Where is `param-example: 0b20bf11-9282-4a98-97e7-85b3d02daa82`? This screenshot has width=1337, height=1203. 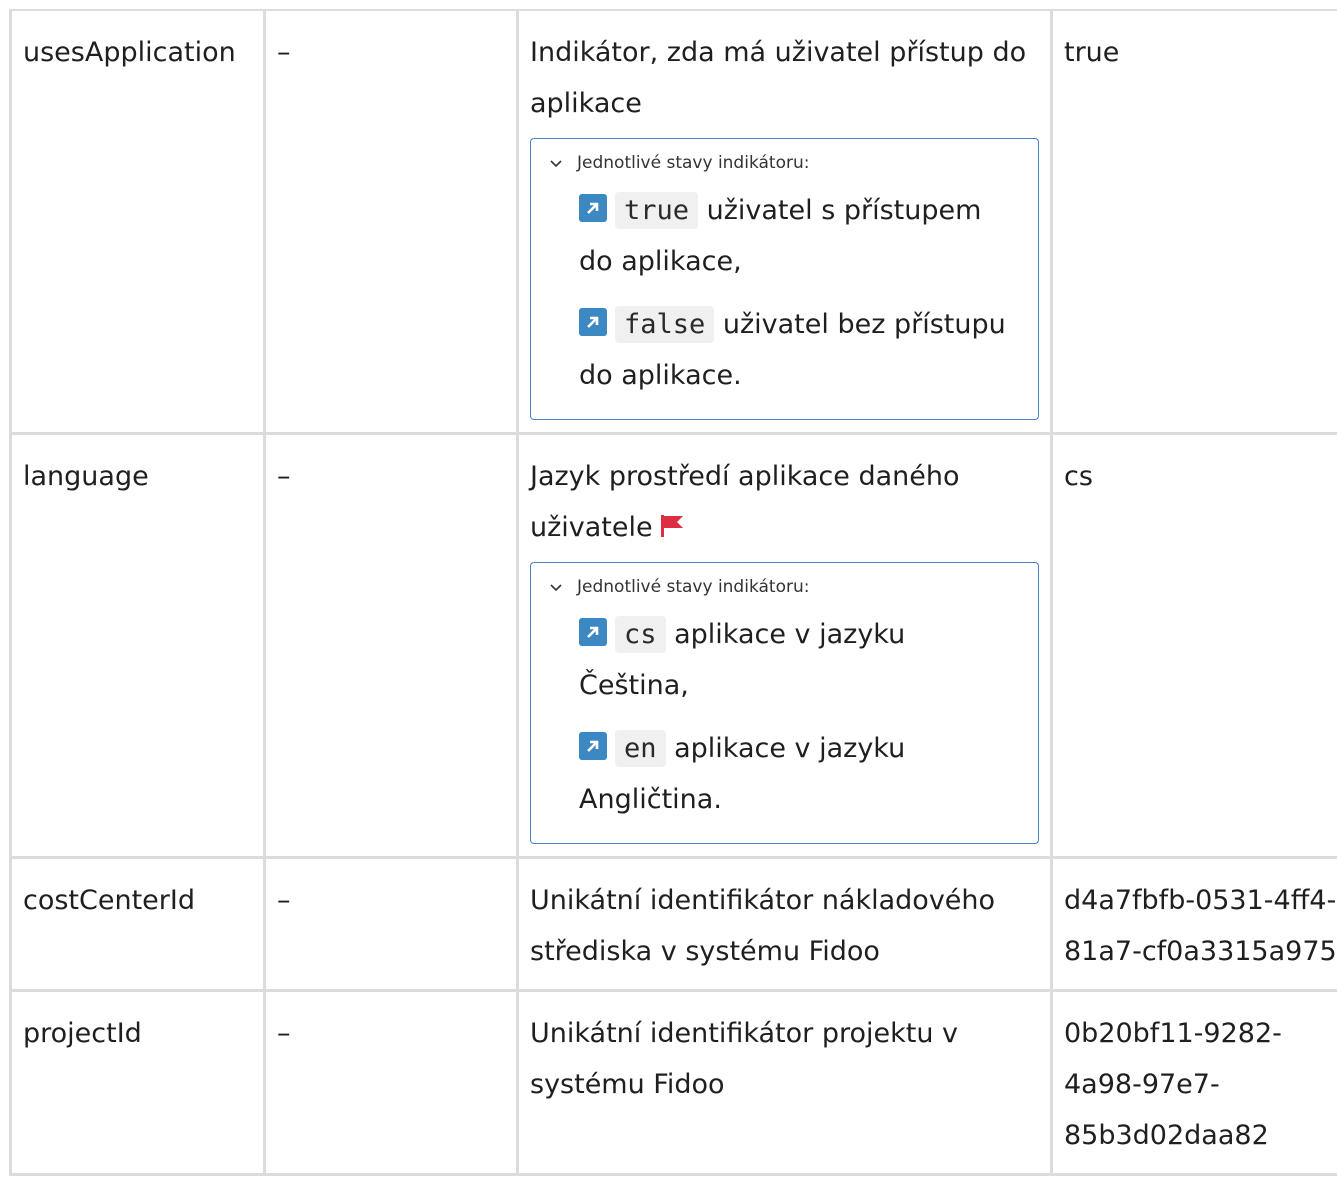 param-example: 0b20bf11-9282-4a98-97e7-85b3d02daa82 is located at coordinates (1193, 1082).